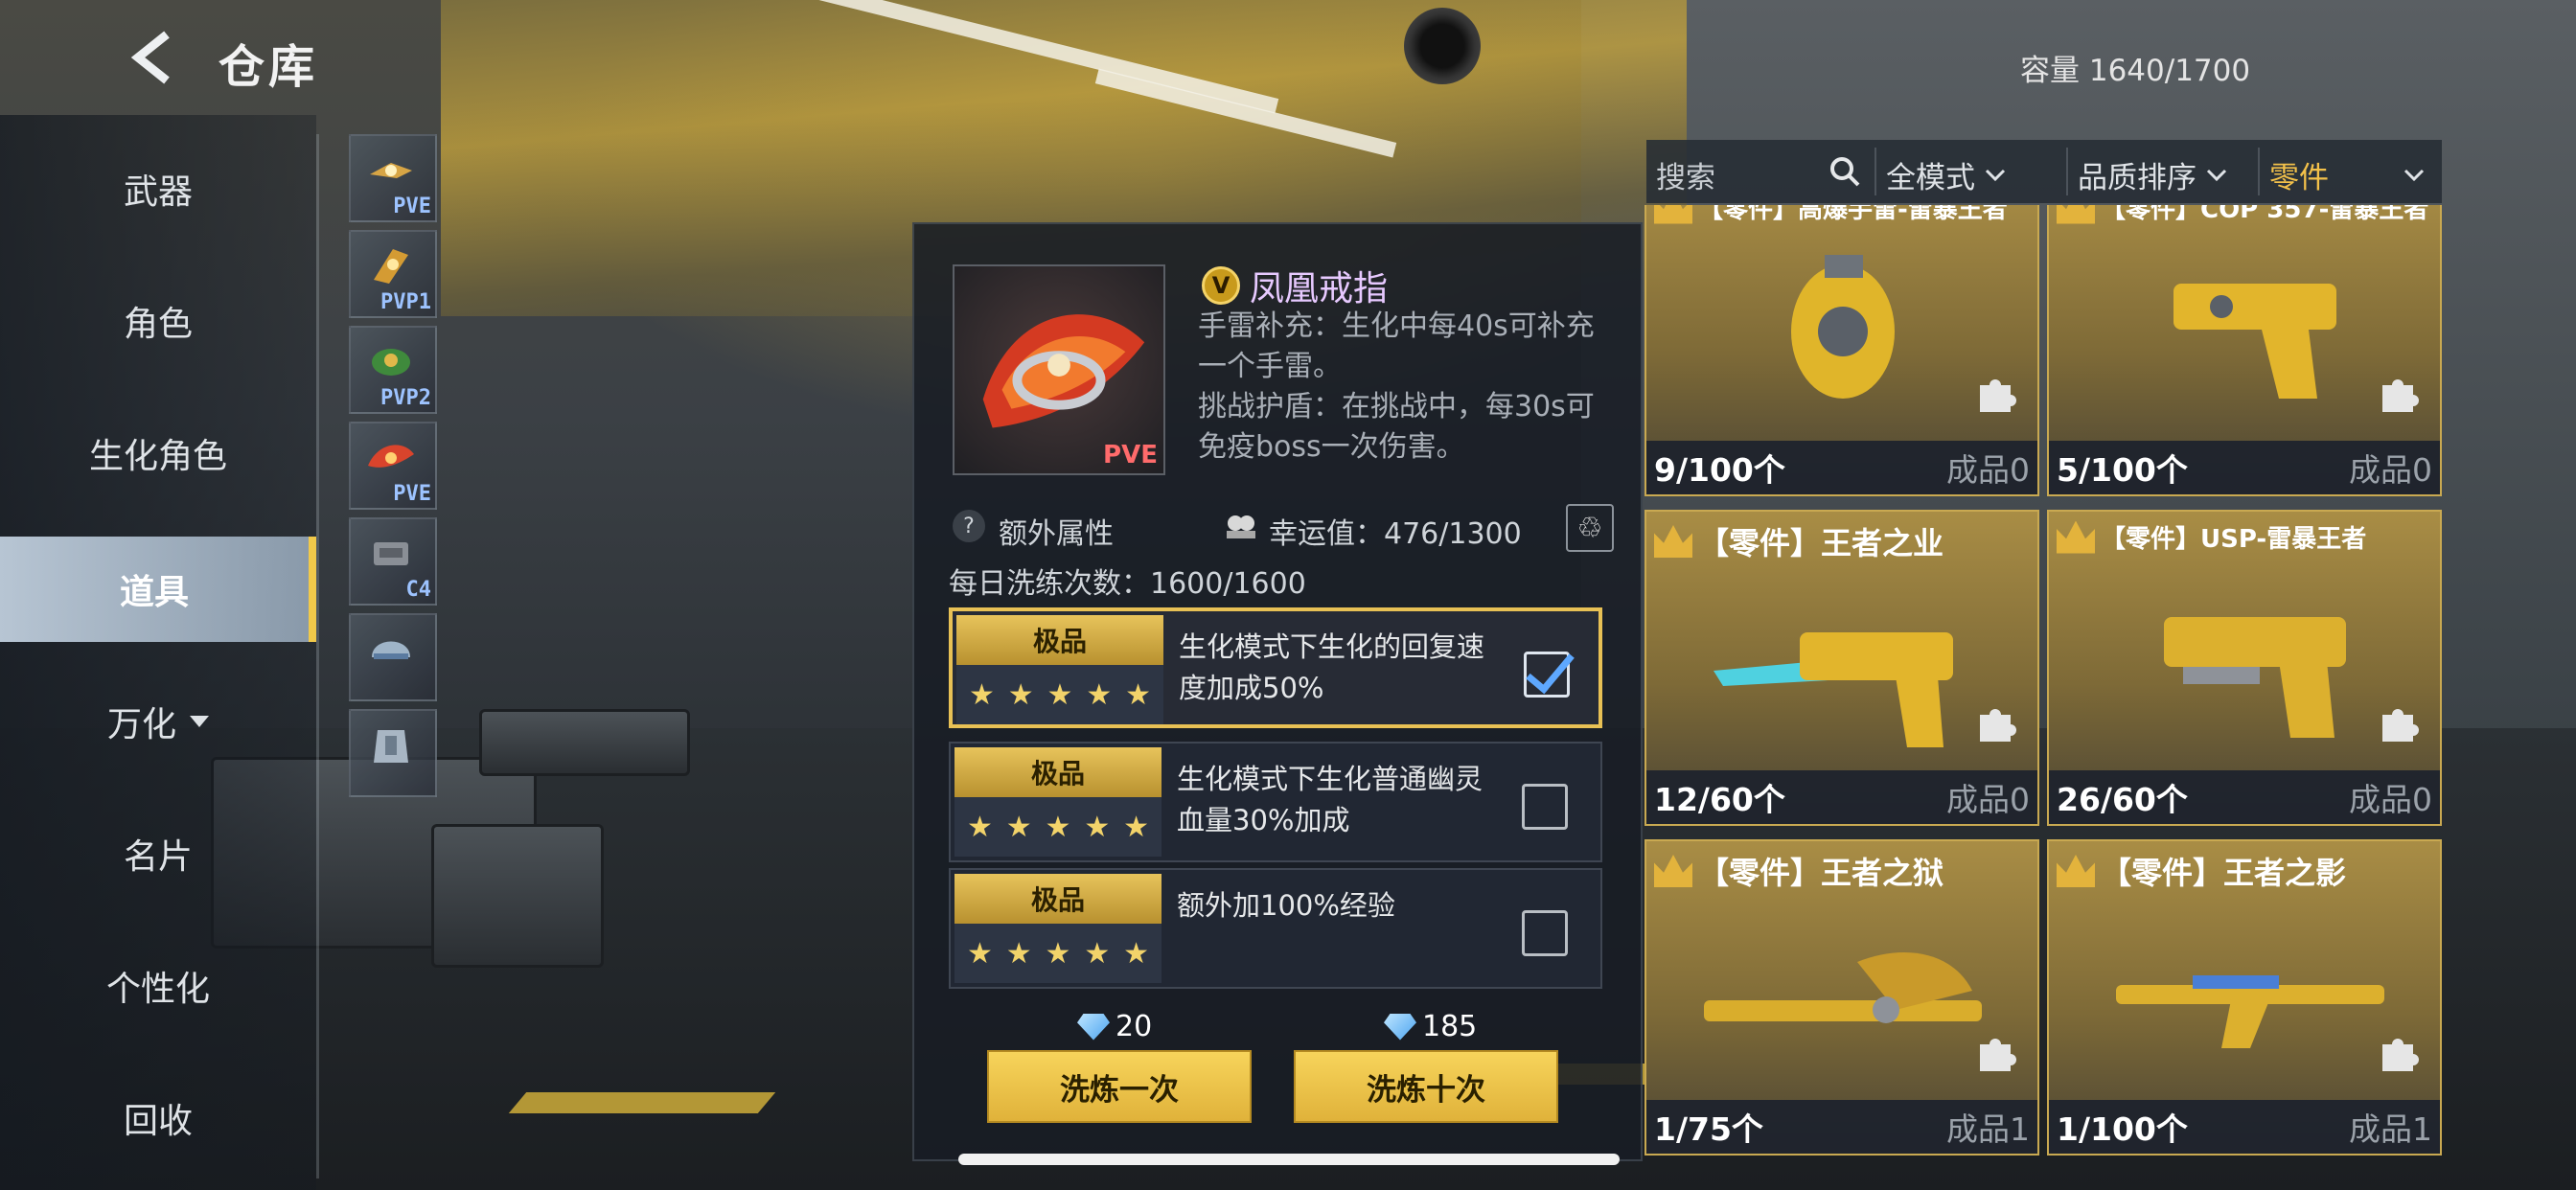 Image resolution: width=2576 pixels, height=1190 pixels. I want to click on sidebar-item-weapons: 武器, so click(158, 189).